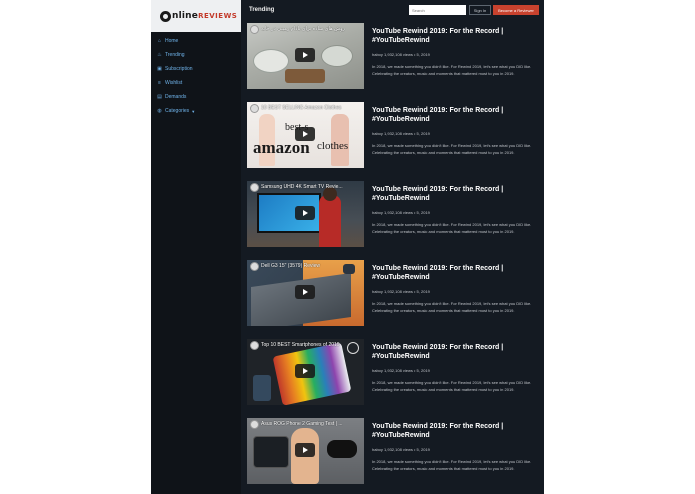  Describe the element at coordinates (159, 96) in the screenshot. I see `chart-icon: ▤` at that location.